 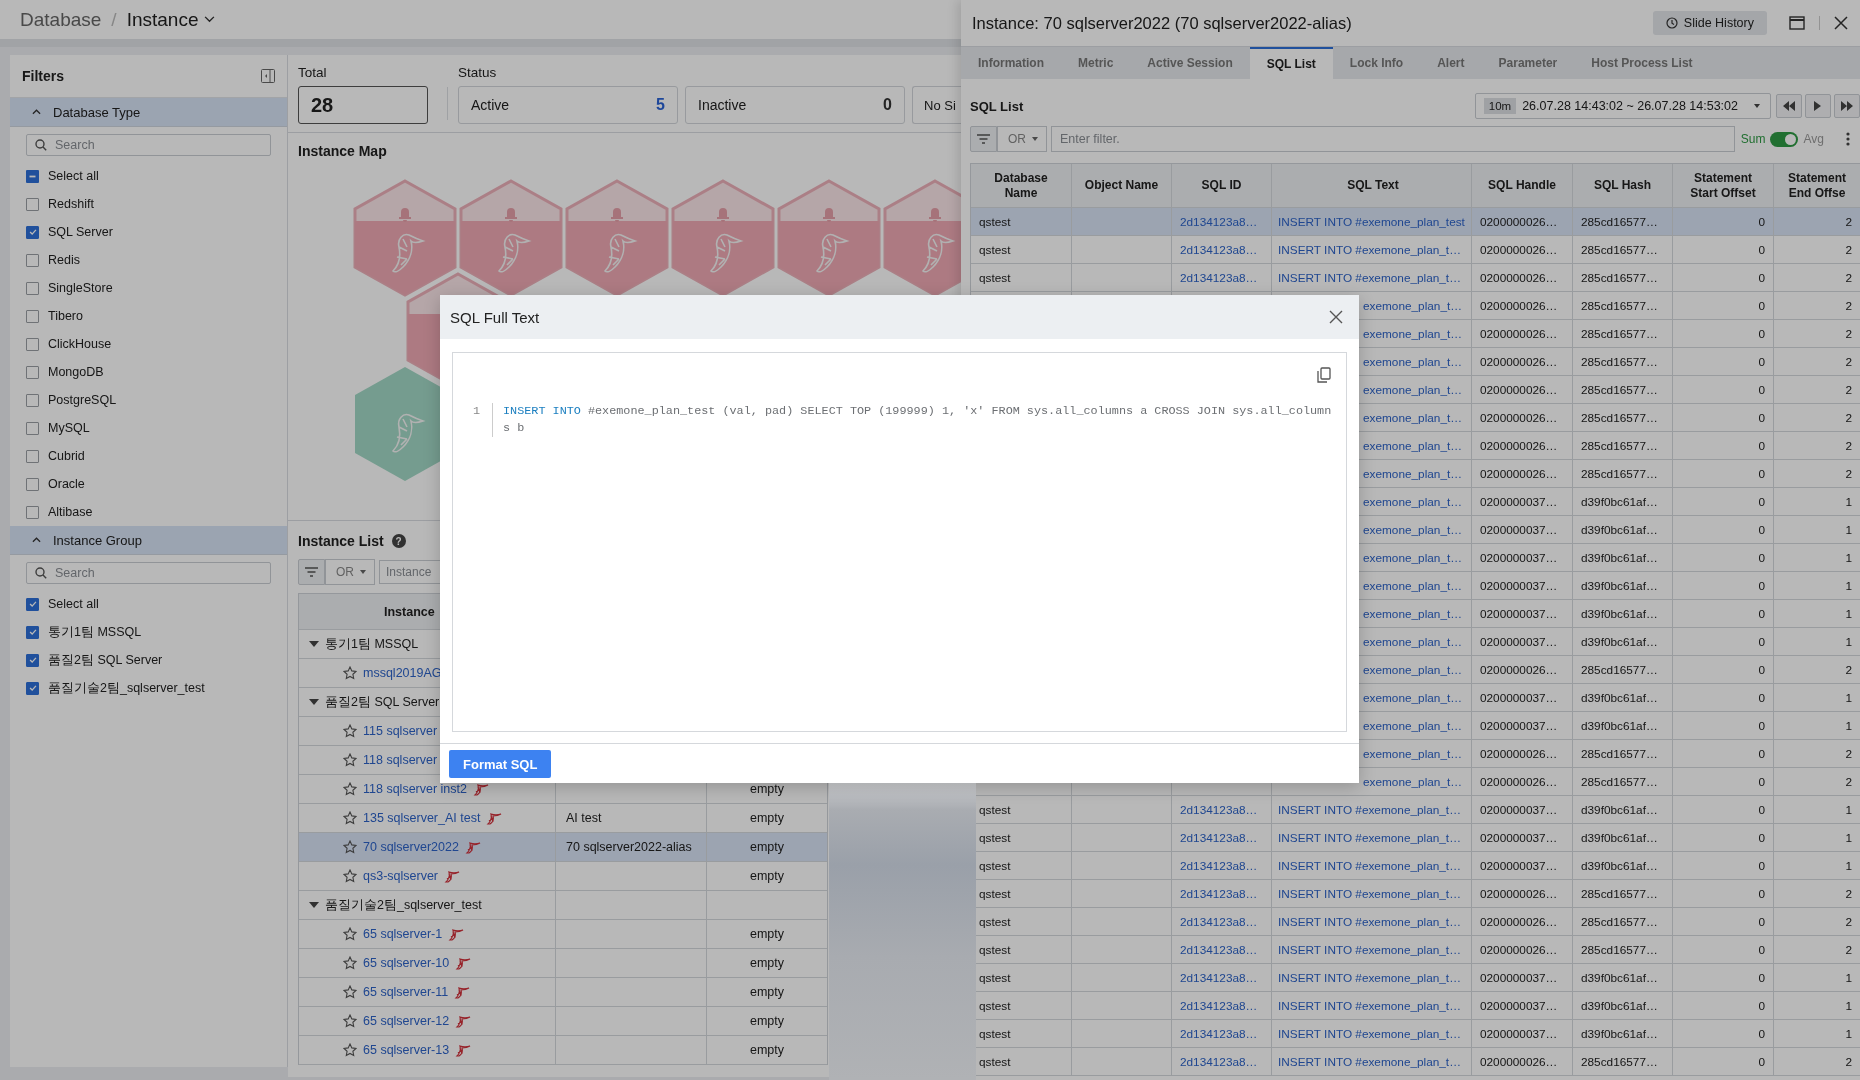 What do you see at coordinates (563, 847) in the screenshot?
I see `instance-row: 70 sqlserver2022 70 sqlserver2022-alias empty` at bounding box center [563, 847].